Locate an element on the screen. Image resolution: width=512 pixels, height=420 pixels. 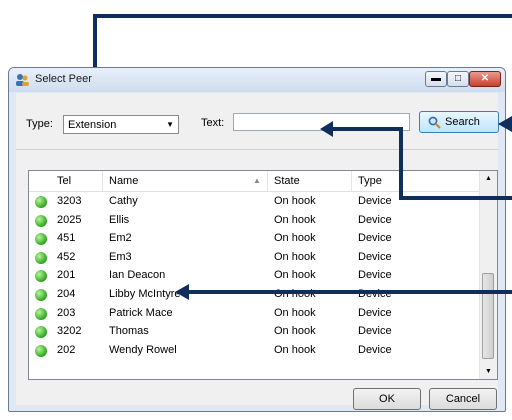
row-tel: 3203 is located at coordinates (69, 201).